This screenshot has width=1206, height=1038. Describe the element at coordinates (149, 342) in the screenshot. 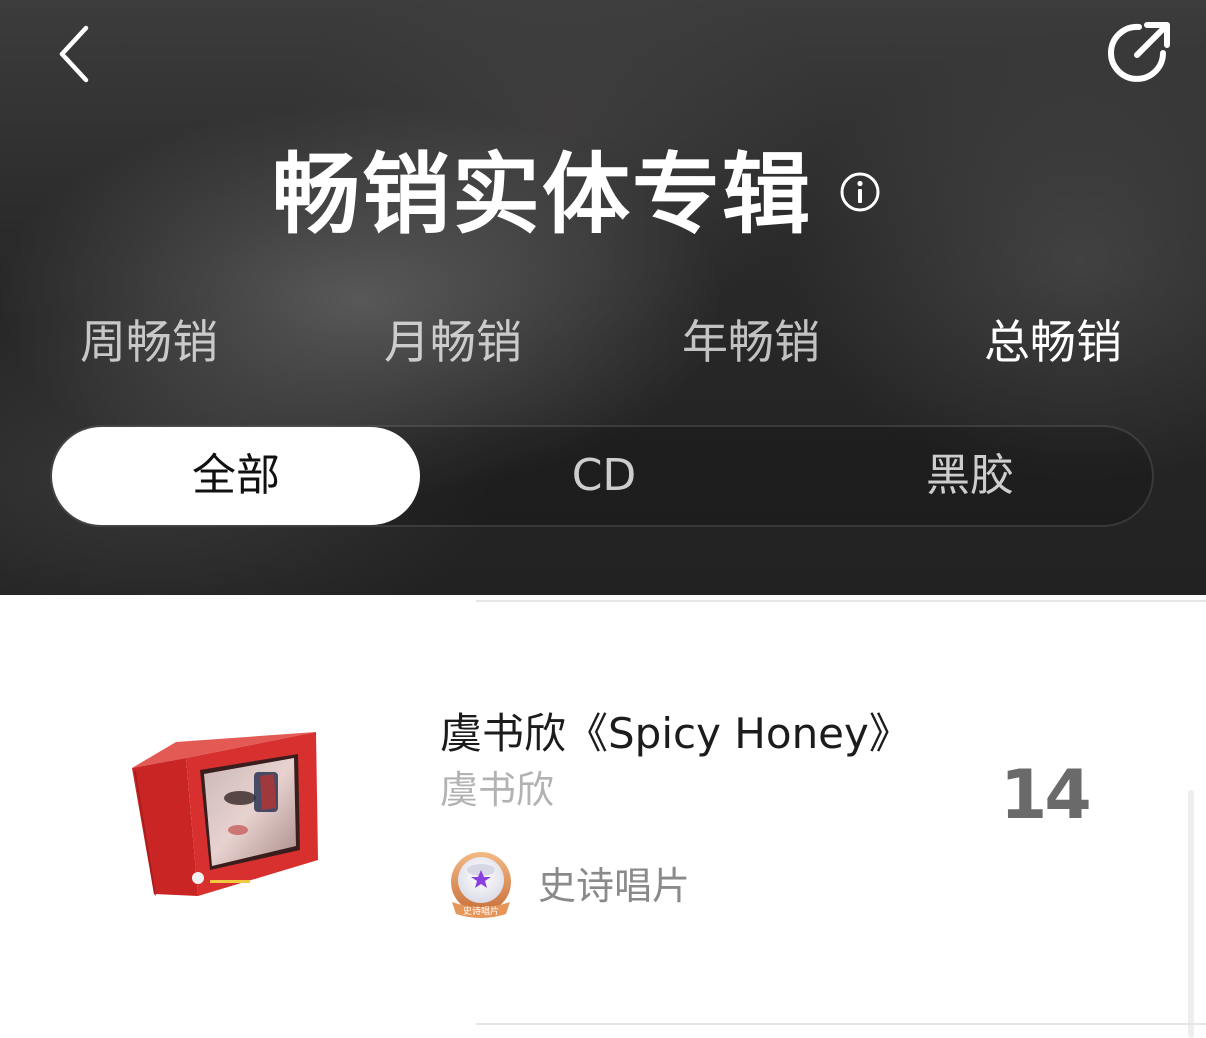

I see `tab-weekly-bestseller: 周畅销` at that location.